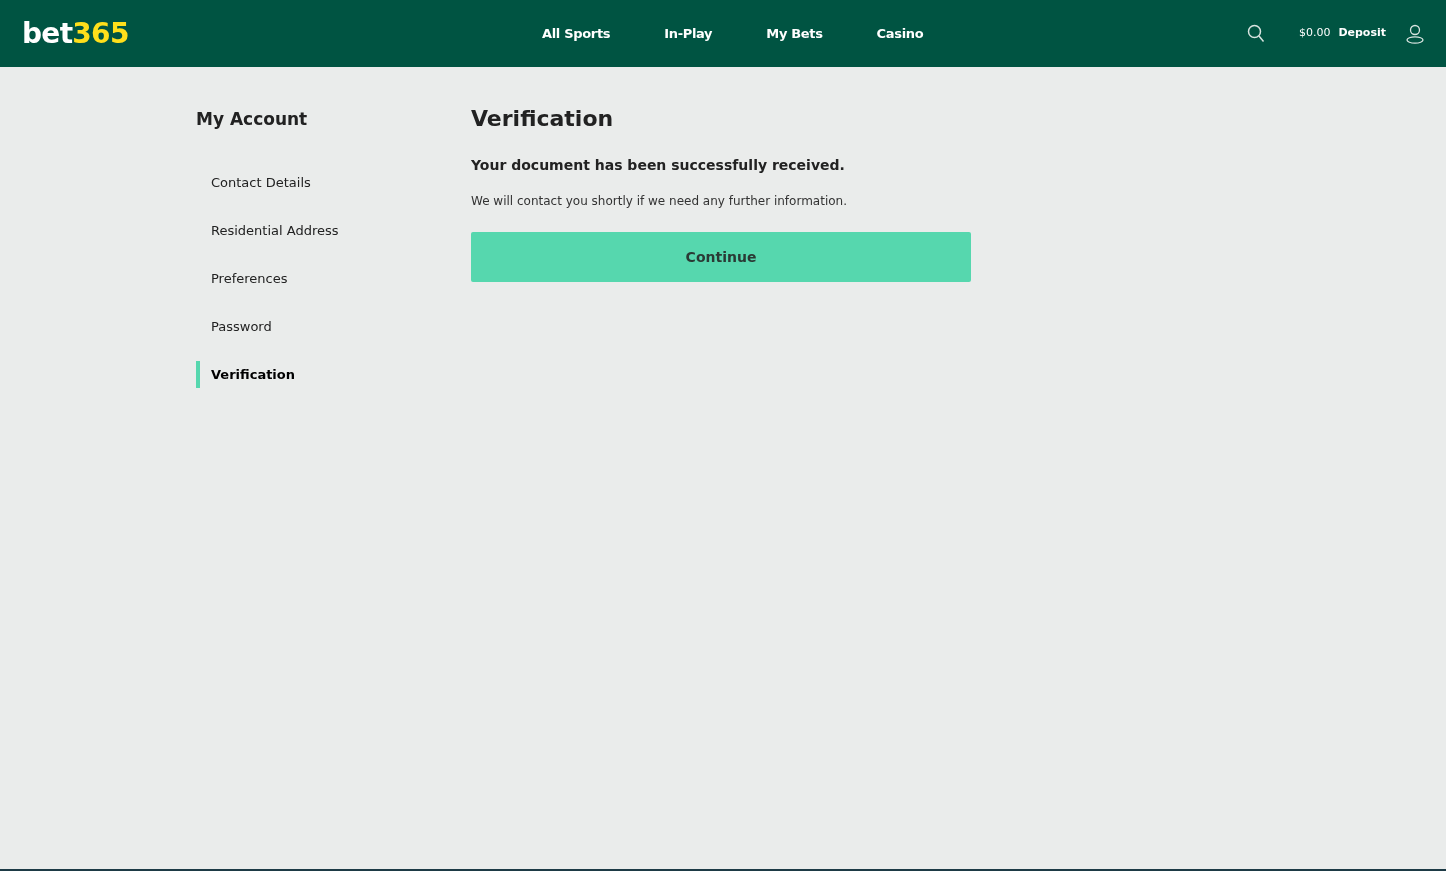 The height and width of the screenshot is (871, 1446). I want to click on nav-link: All Sports, so click(576, 33).